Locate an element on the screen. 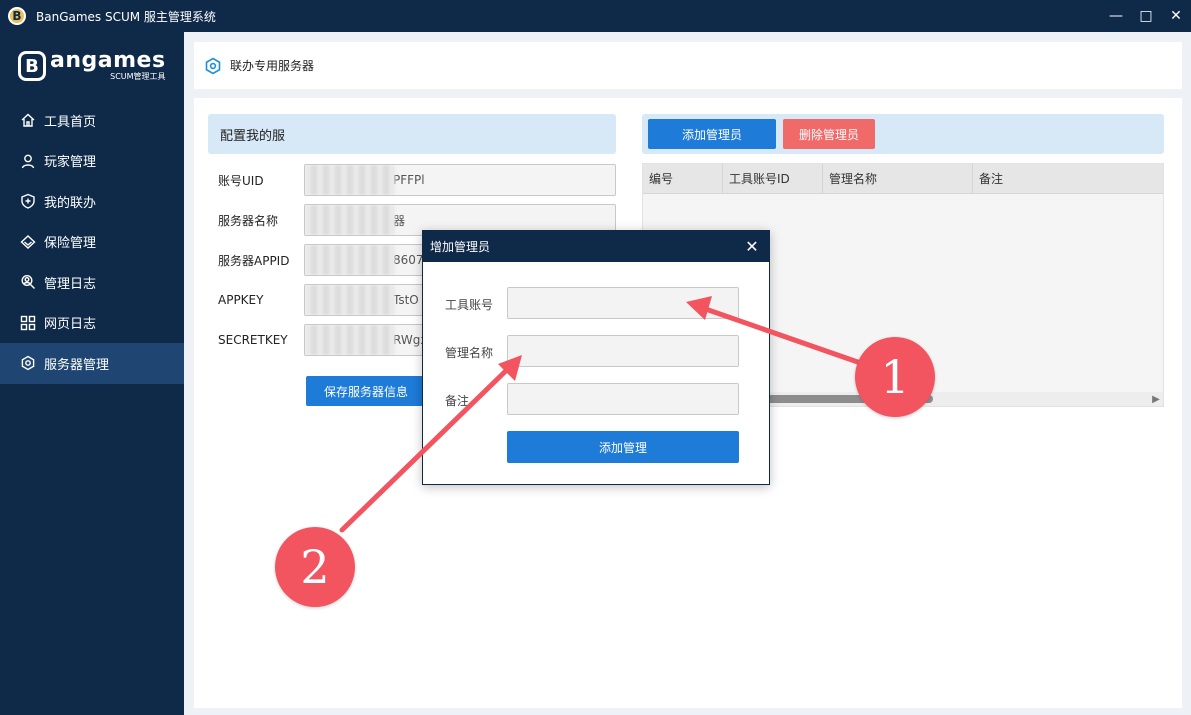 Image resolution: width=1191 pixels, height=715 pixels. form-row-server-name: 服务器名称 器 is located at coordinates (417, 220).